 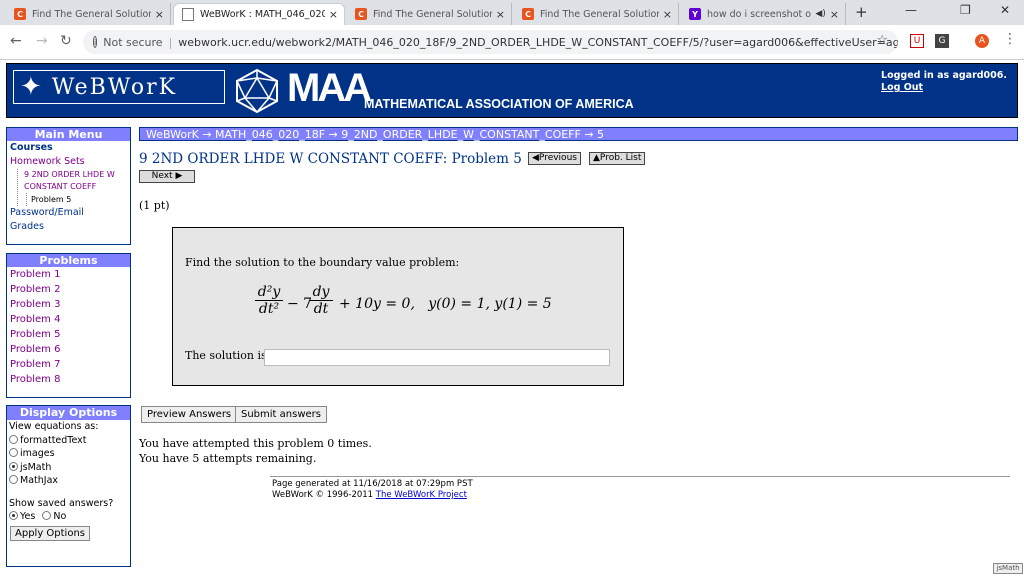 I want to click on next-button: Next ▶, so click(x=167, y=176).